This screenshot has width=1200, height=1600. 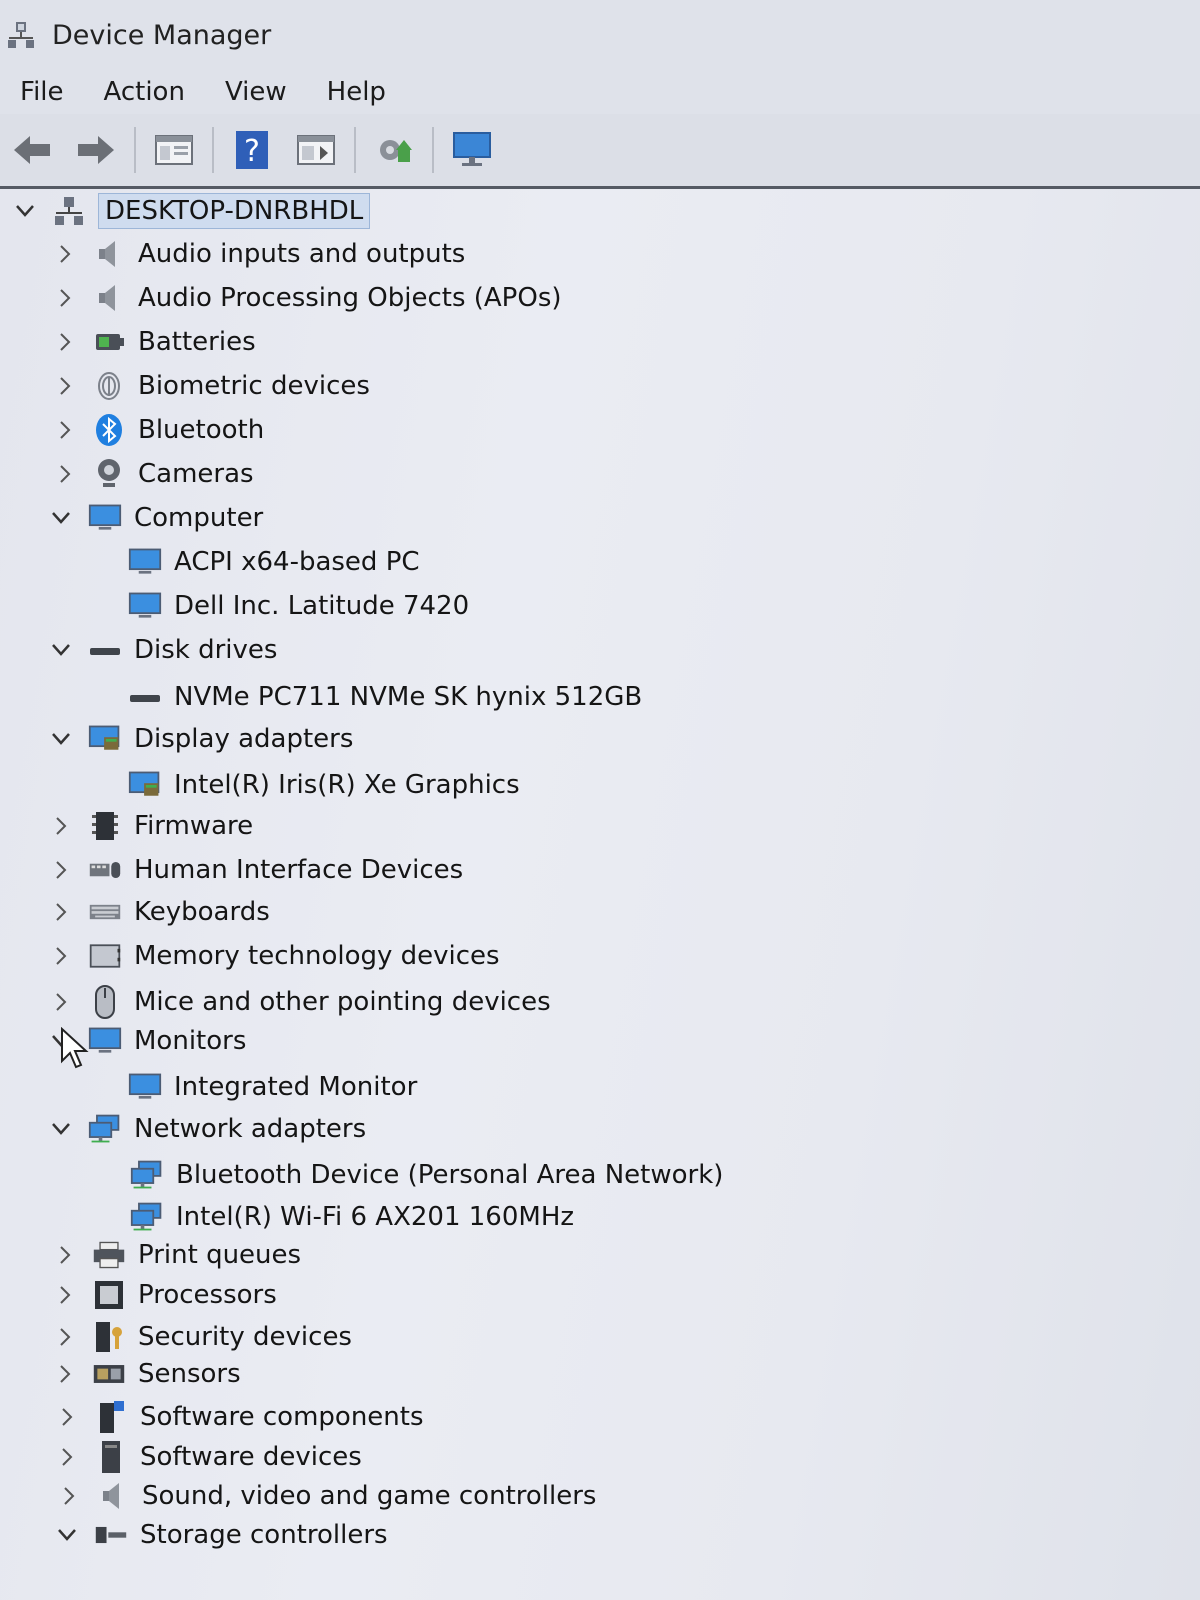 I want to click on tree-item-display-adapters: Display adapters, so click(x=201, y=739).